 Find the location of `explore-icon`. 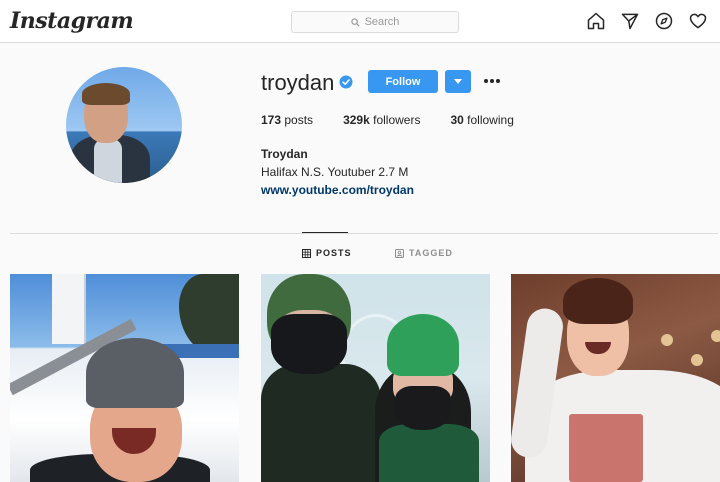

explore-icon is located at coordinates (664, 21).